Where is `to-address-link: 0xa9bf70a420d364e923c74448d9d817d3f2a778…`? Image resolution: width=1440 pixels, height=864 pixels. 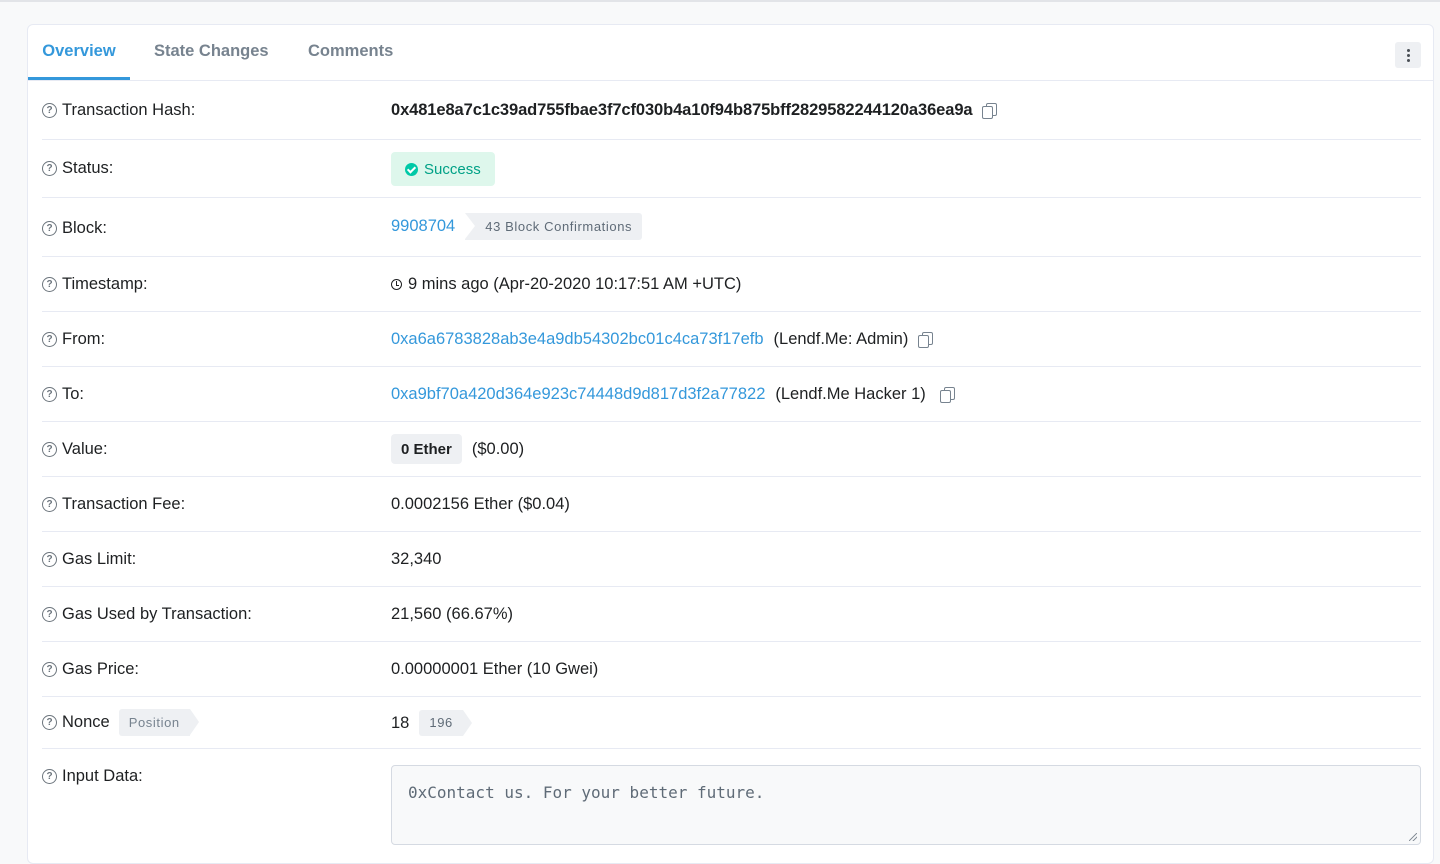
to-address-link: 0xa9bf70a420d364e923c74448d9d817d3f2a778… is located at coordinates (578, 394).